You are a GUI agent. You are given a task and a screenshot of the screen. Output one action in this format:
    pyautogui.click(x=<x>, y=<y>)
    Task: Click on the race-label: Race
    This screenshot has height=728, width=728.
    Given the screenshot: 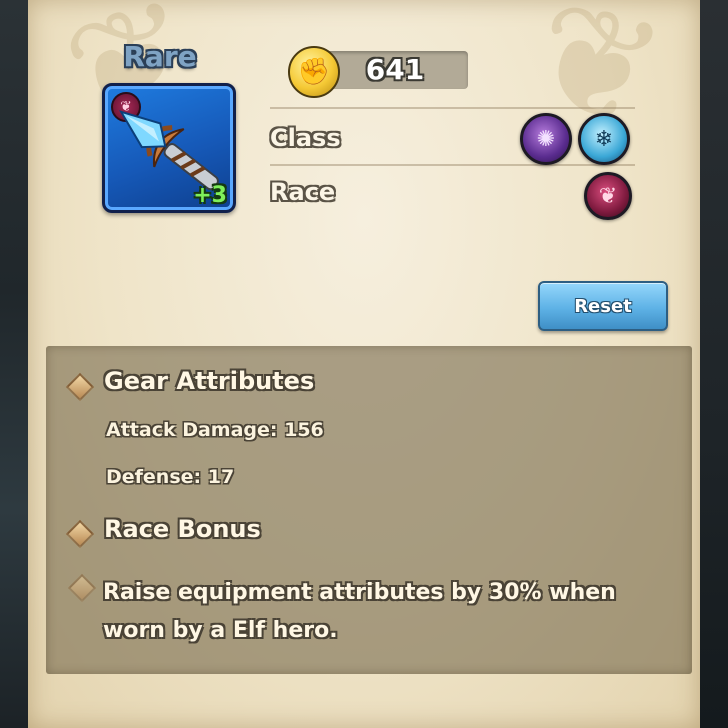 What is the action you would take?
    pyautogui.click(x=303, y=192)
    